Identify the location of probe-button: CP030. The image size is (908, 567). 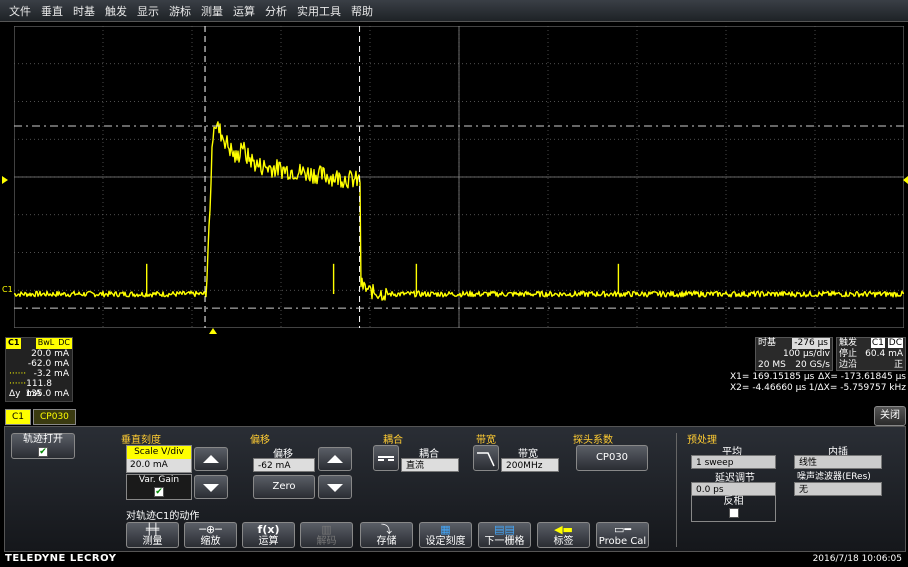
(612, 458).